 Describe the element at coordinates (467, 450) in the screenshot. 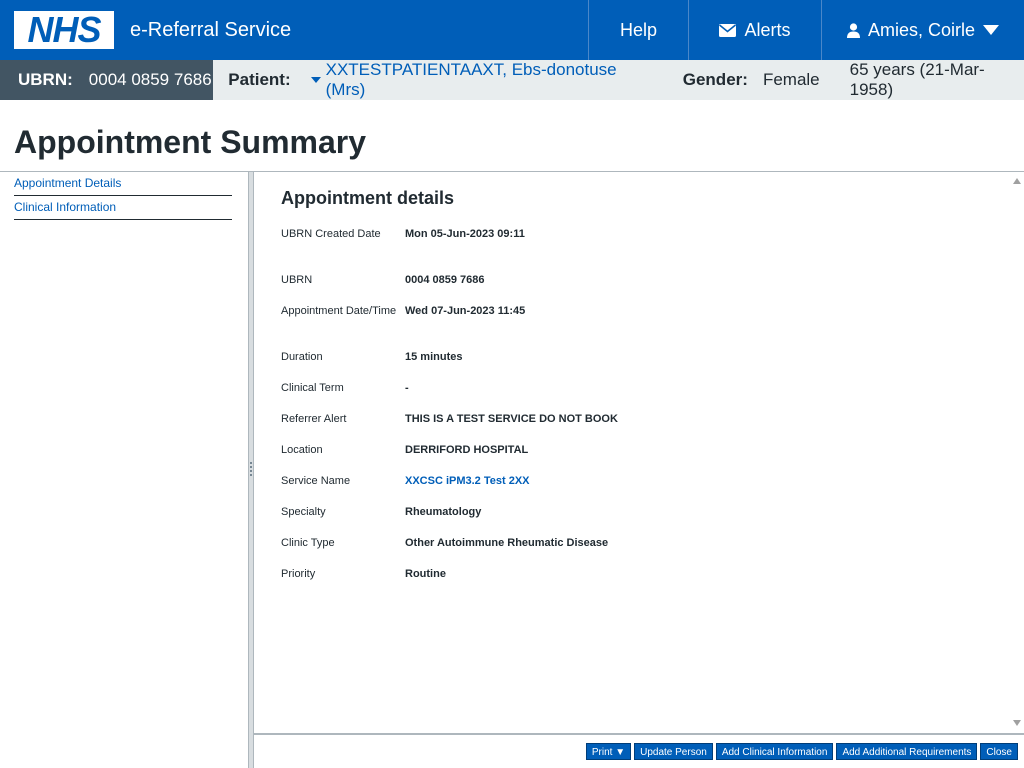

I see `detail-value: DERRIFORD HOSPITAL` at that location.